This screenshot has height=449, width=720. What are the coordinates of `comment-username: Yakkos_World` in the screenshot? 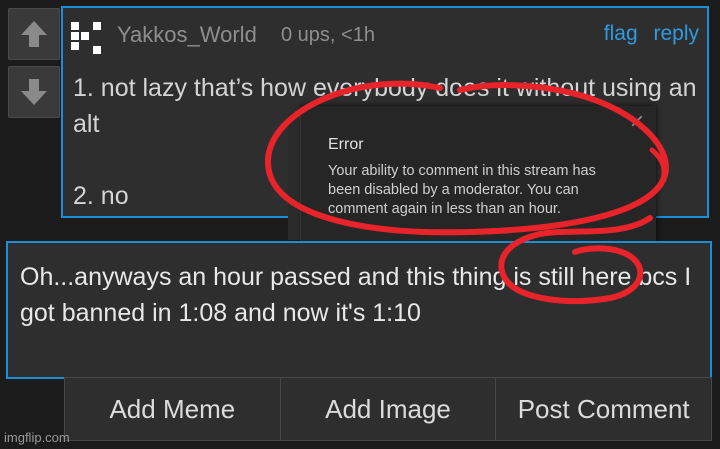 It's located at (187, 35).